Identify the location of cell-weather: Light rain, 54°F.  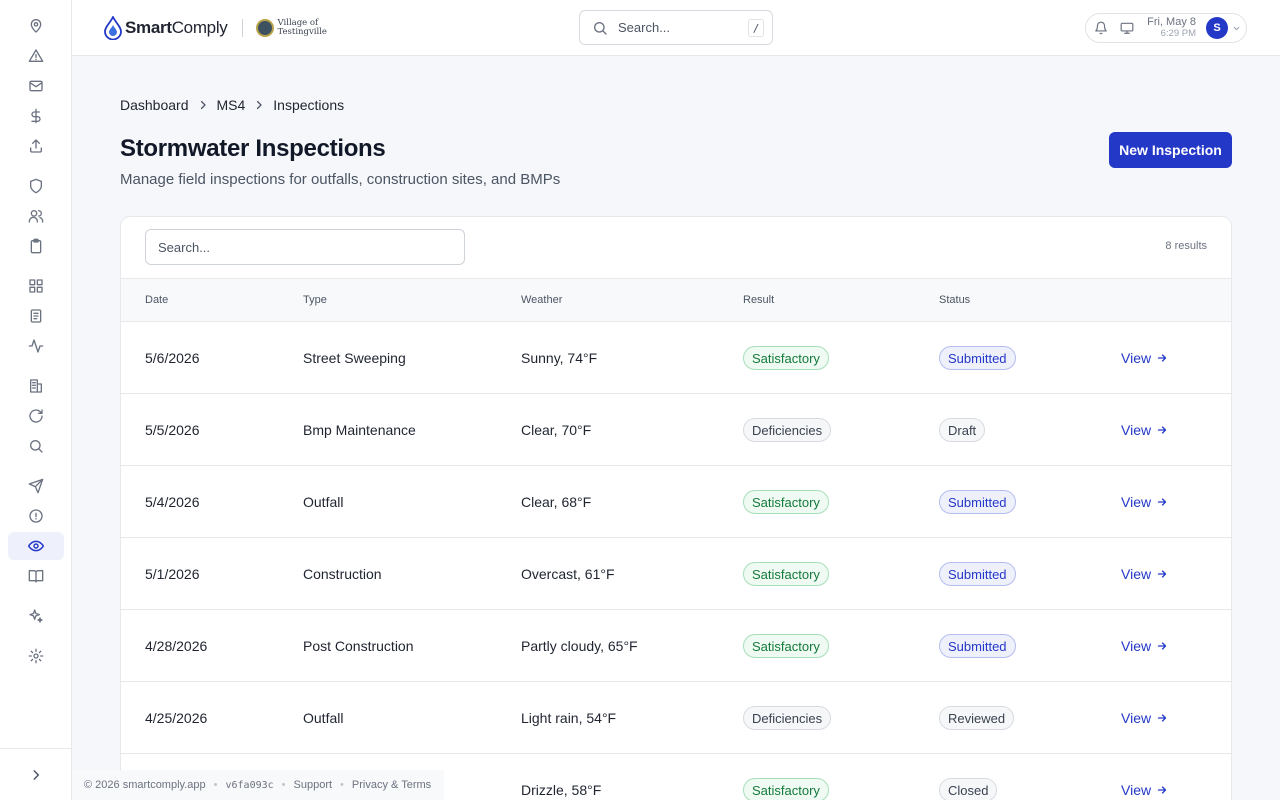
(569, 718).